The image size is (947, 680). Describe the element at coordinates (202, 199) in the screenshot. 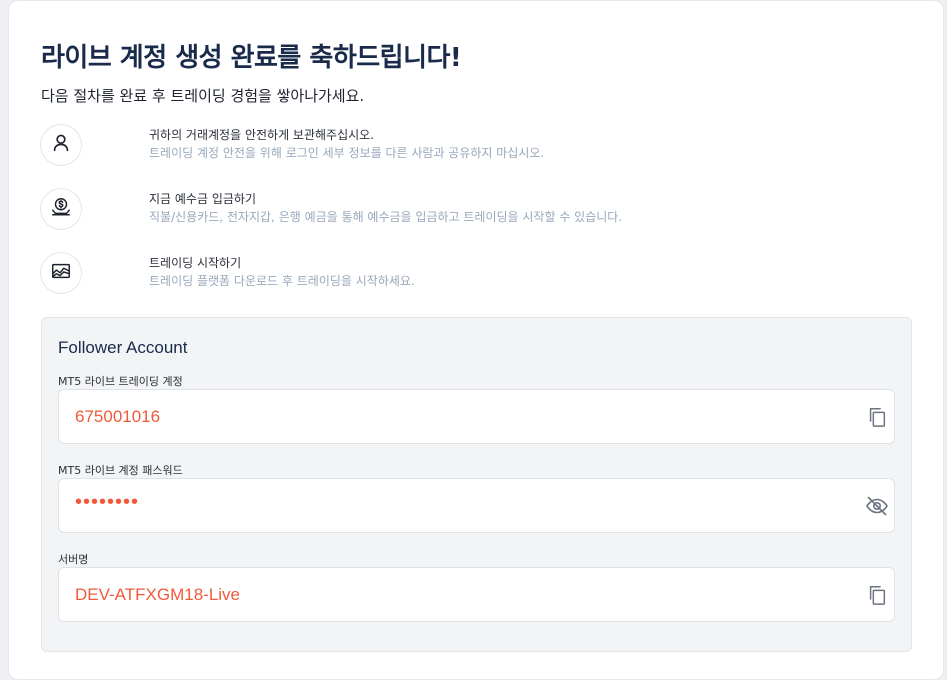

I see `step-title: 지금 예수금 입금하기` at that location.